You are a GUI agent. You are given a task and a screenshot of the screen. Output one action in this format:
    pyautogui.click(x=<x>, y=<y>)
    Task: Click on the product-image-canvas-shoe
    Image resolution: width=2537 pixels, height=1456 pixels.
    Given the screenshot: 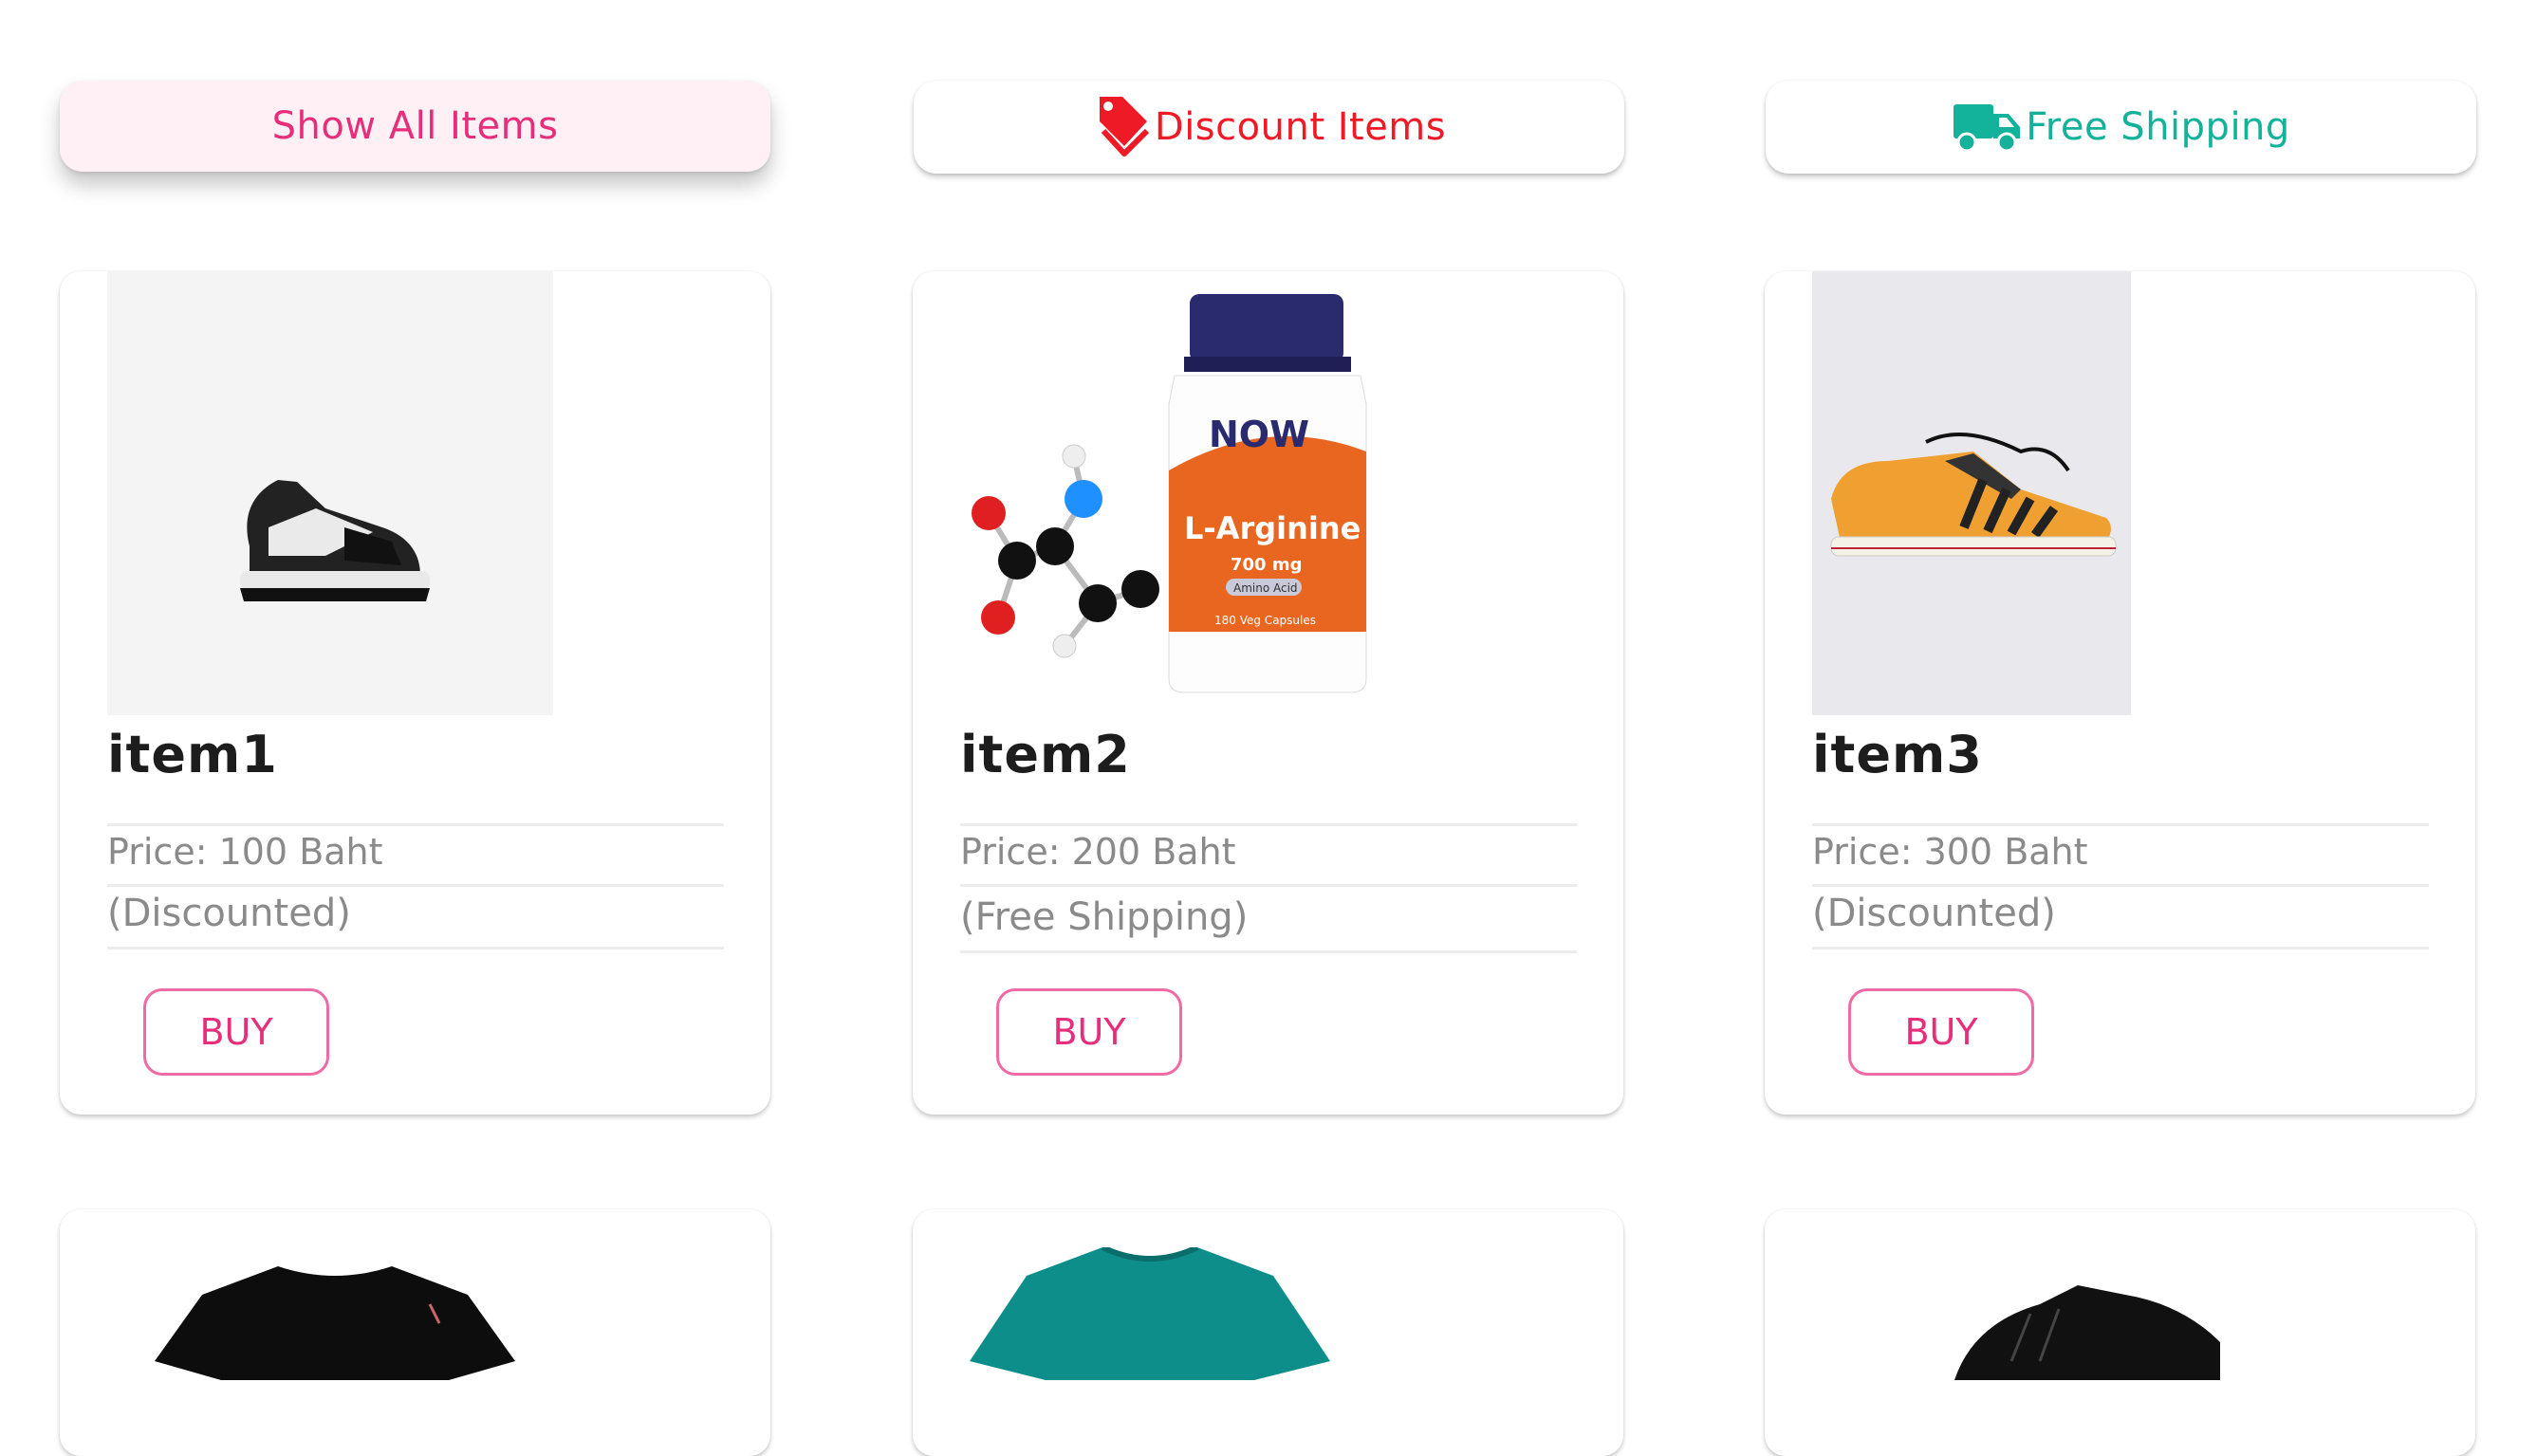 What is the action you would take?
    pyautogui.click(x=1971, y=493)
    